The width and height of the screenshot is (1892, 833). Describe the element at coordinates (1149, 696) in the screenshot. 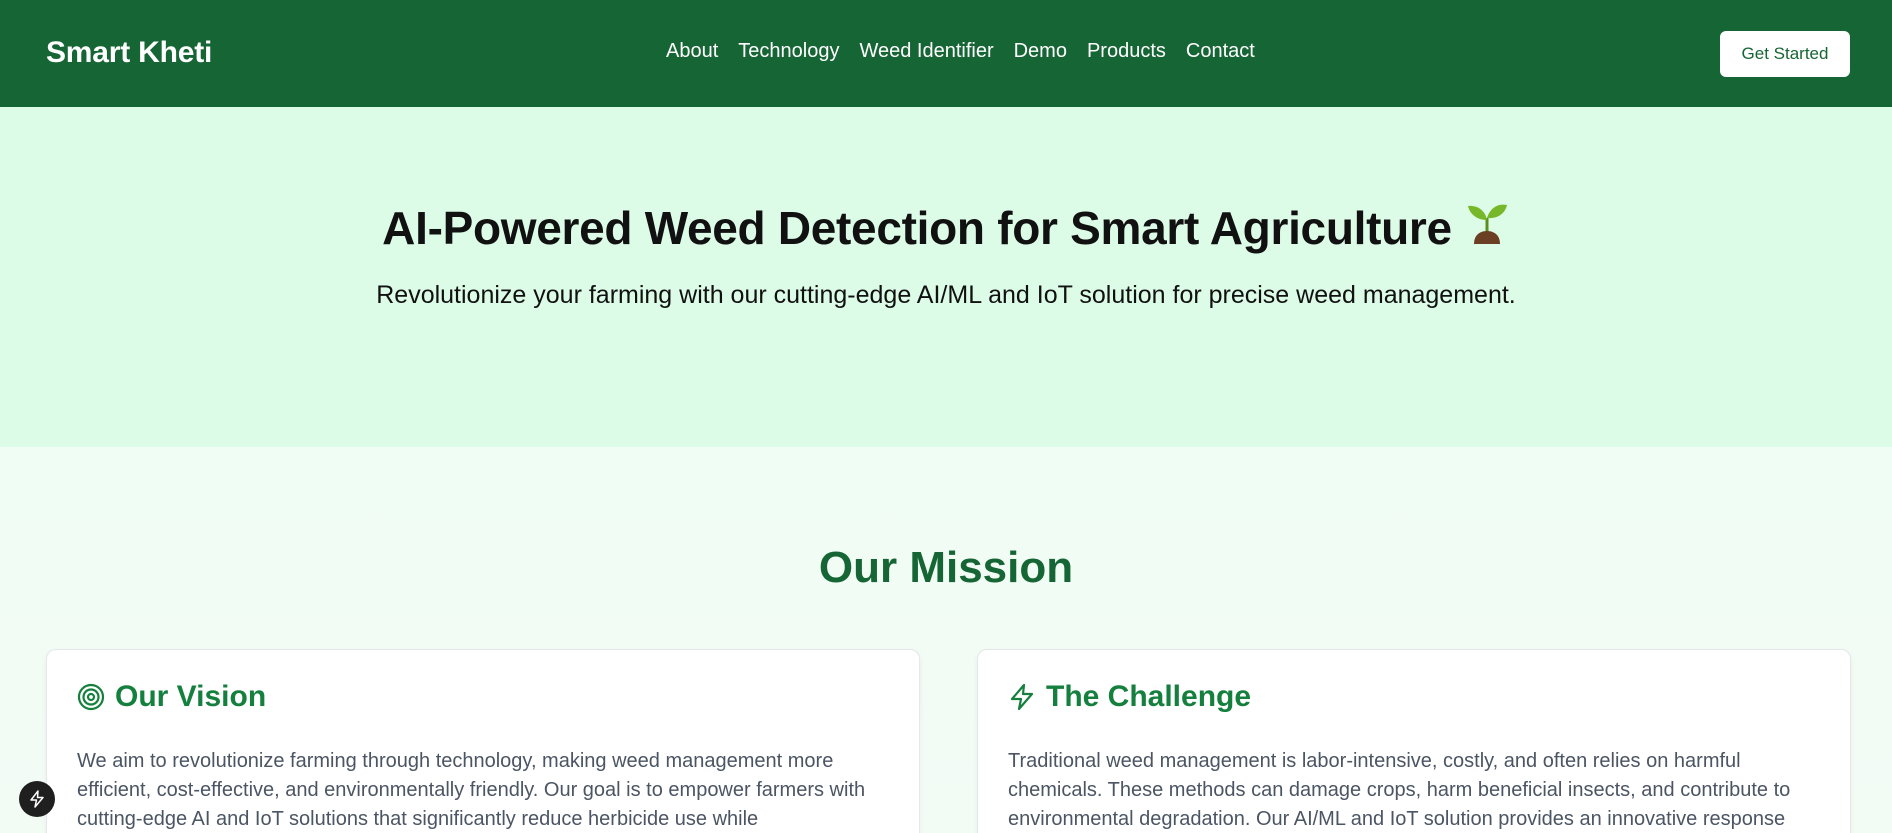

I see `challenge-card-title: The Challenge` at that location.